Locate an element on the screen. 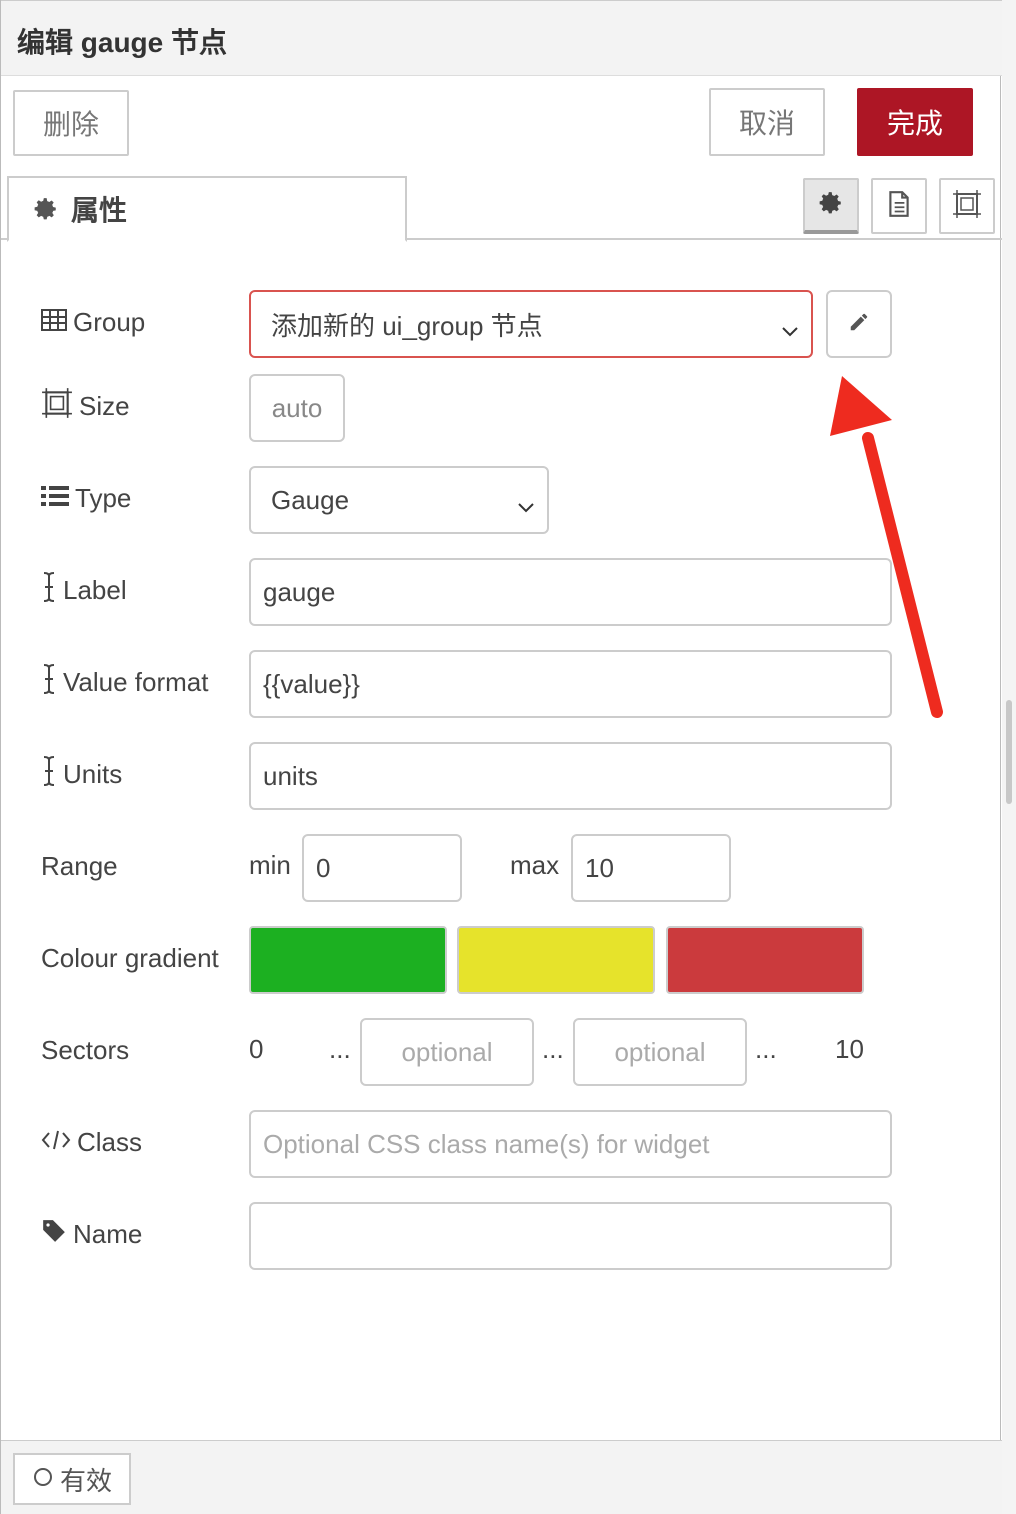  name-label: Name is located at coordinates (91, 1234).